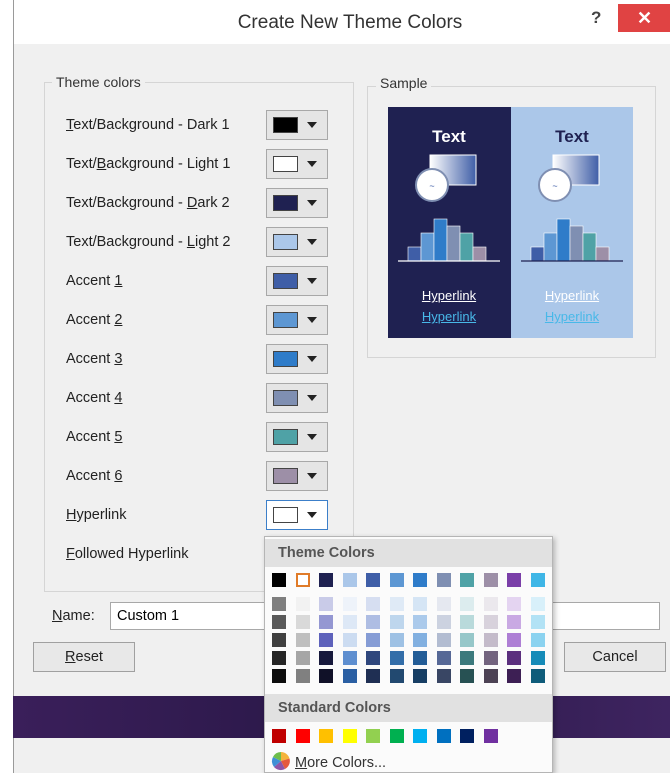  Describe the element at coordinates (615, 657) in the screenshot. I see `cancel-button: Cancel` at that location.